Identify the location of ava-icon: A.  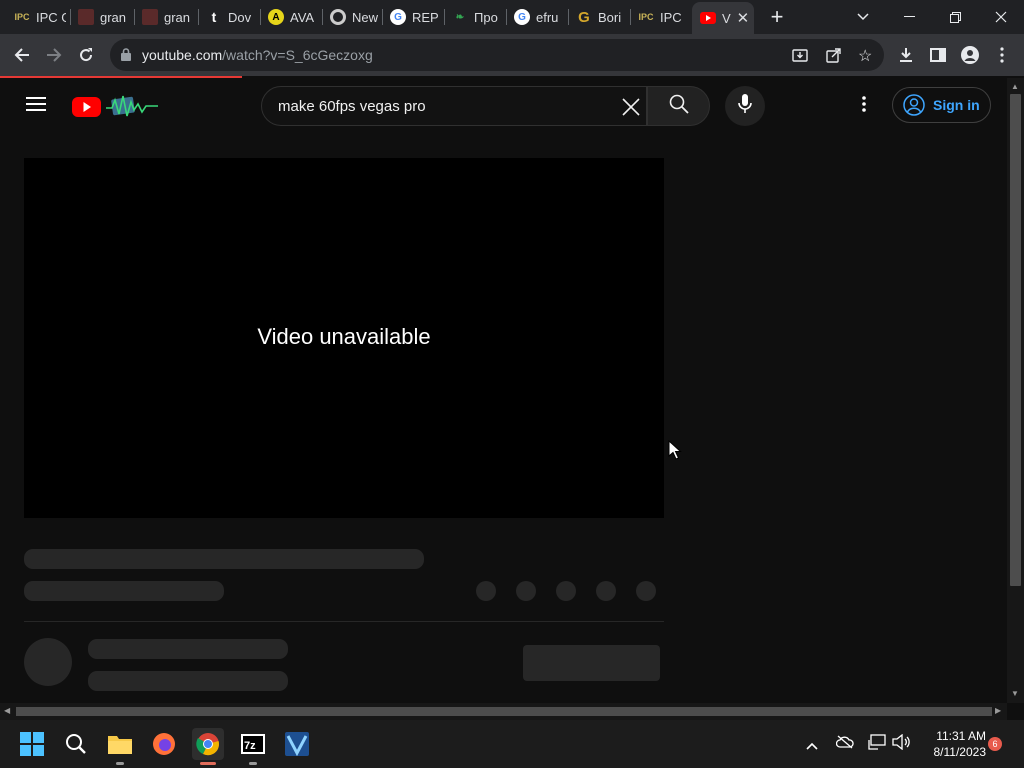
(276, 17).